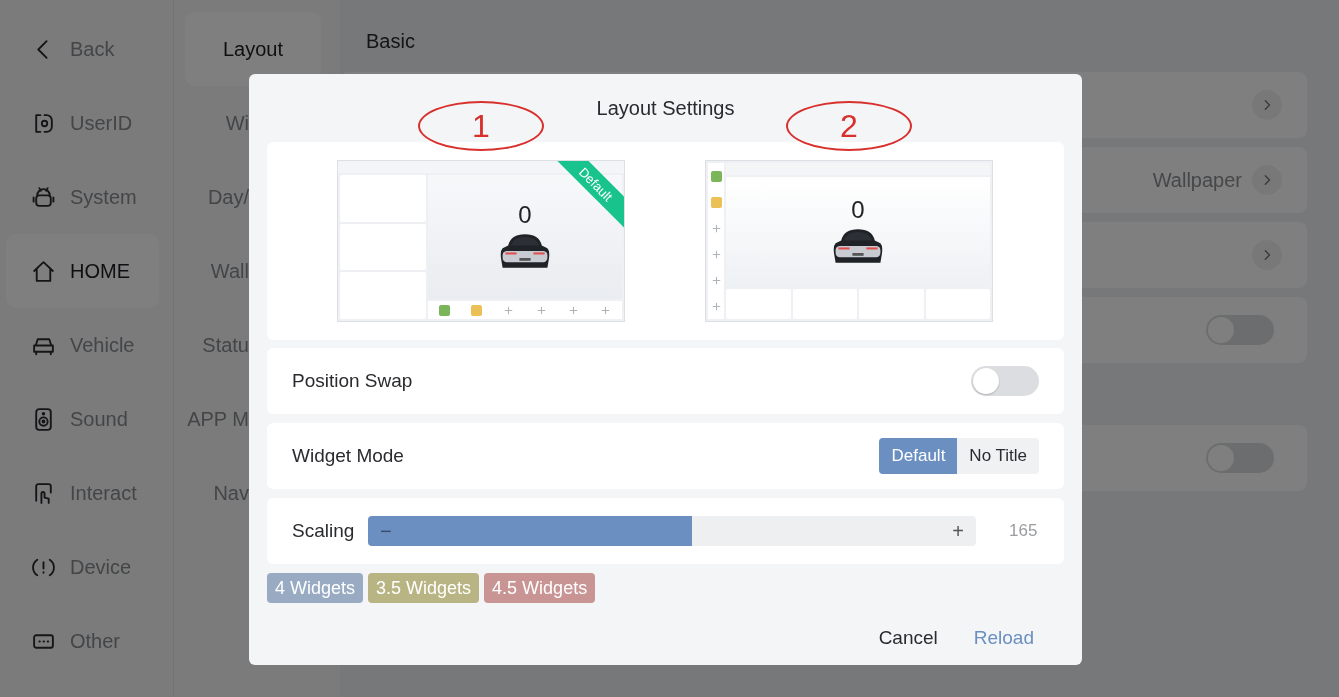 Image resolution: width=1339 pixels, height=697 pixels. What do you see at coordinates (481, 126) in the screenshot?
I see `annotation-marker: 1` at bounding box center [481, 126].